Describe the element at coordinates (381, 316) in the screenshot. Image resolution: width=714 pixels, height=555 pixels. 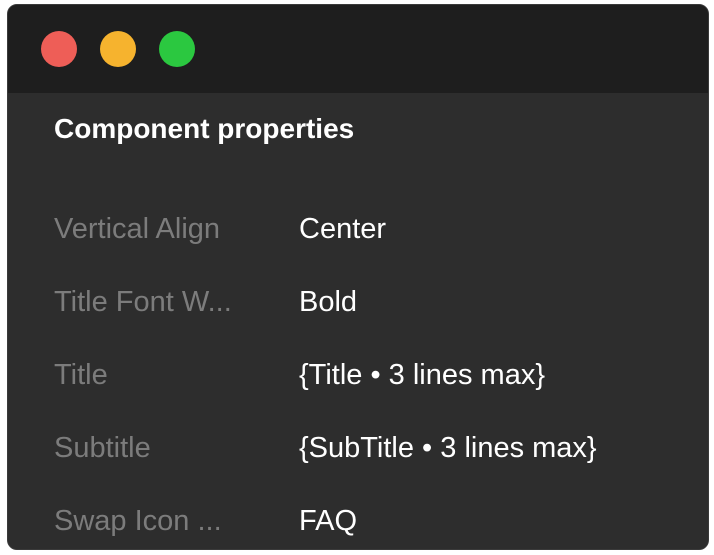
I see `property-row-title-font-weight: Title Font W... Bold` at that location.